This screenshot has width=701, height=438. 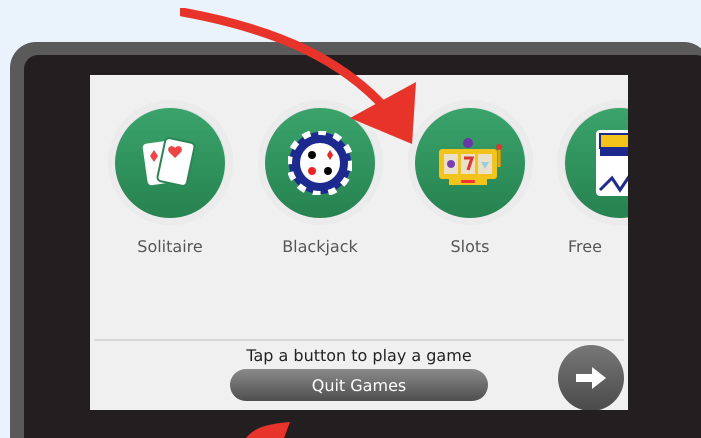 What do you see at coordinates (585, 246) in the screenshot?
I see `game-label: Free` at bounding box center [585, 246].